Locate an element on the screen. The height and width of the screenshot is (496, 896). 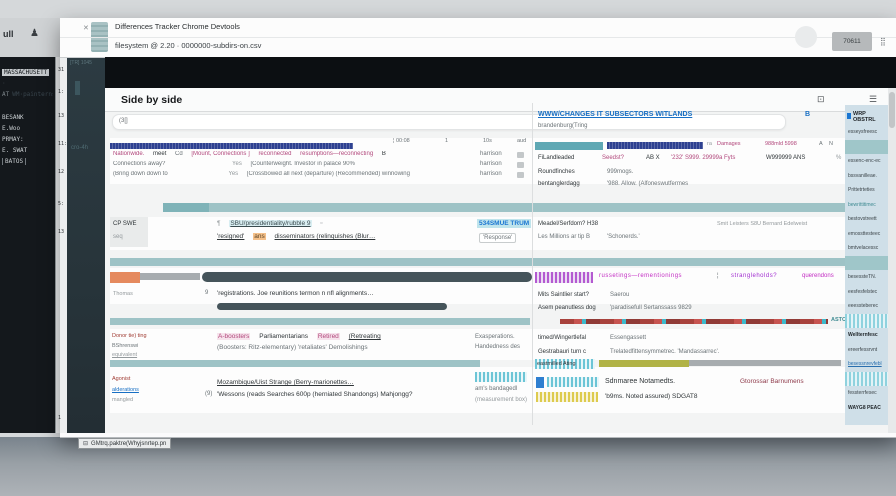
scrollbar-thumb is located at coordinates (892, 110).